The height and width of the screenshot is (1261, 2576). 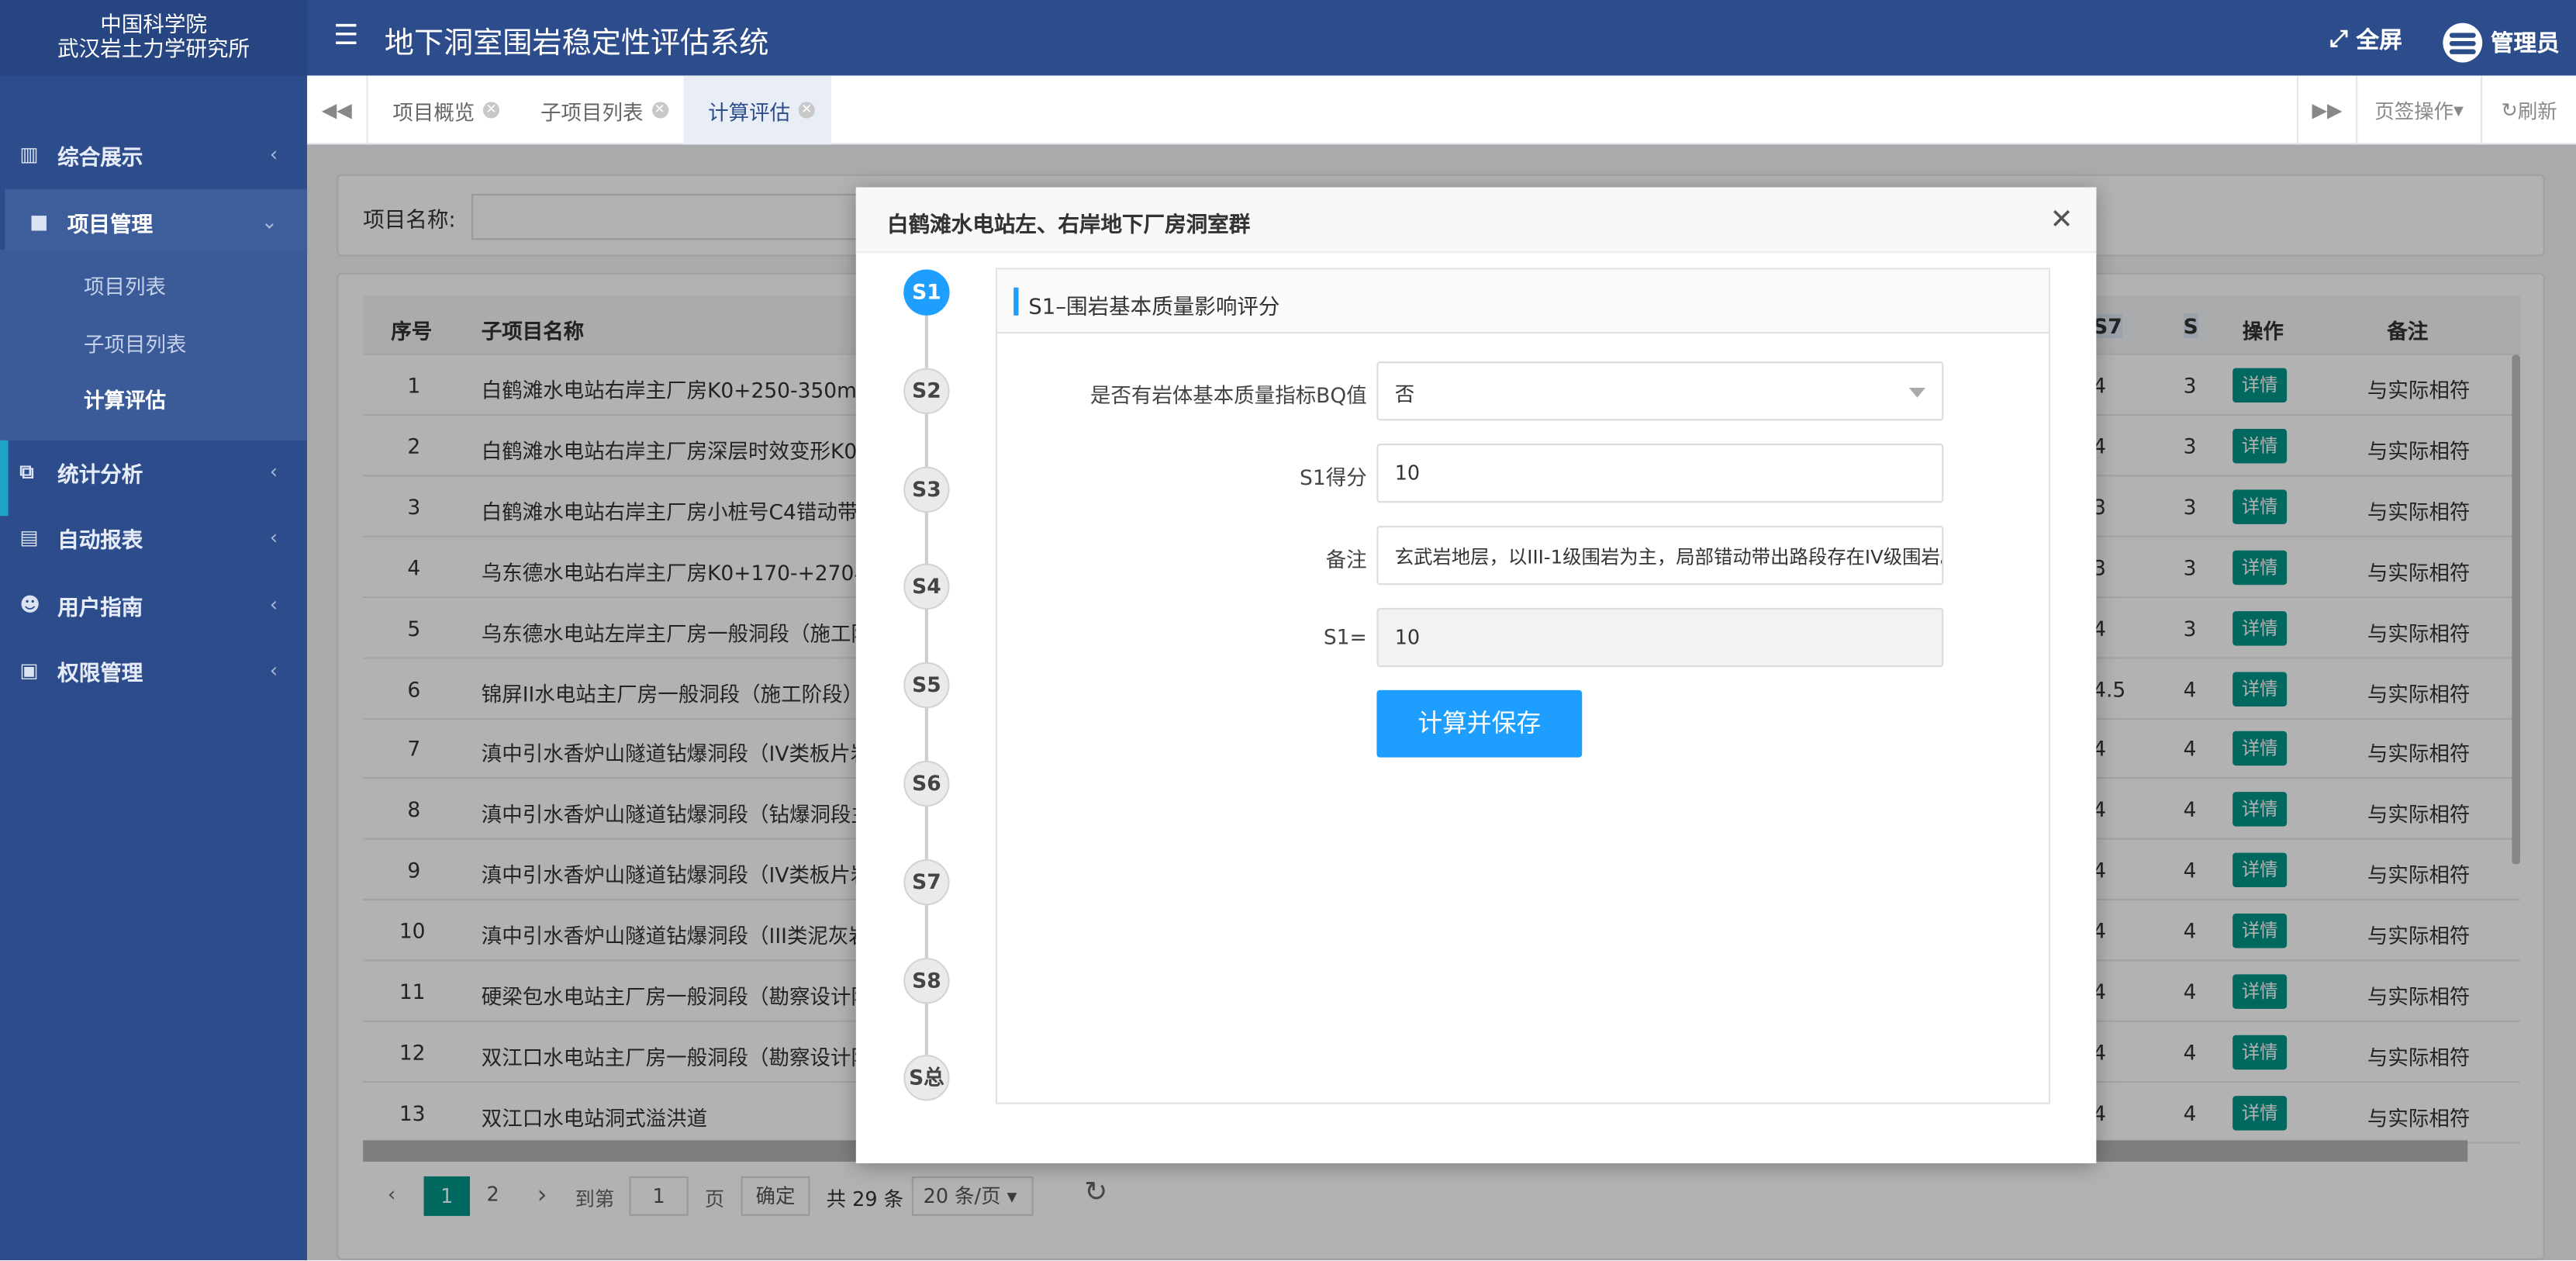 I want to click on fullscreen-button: ⤢ 全屏, so click(x=2365, y=39).